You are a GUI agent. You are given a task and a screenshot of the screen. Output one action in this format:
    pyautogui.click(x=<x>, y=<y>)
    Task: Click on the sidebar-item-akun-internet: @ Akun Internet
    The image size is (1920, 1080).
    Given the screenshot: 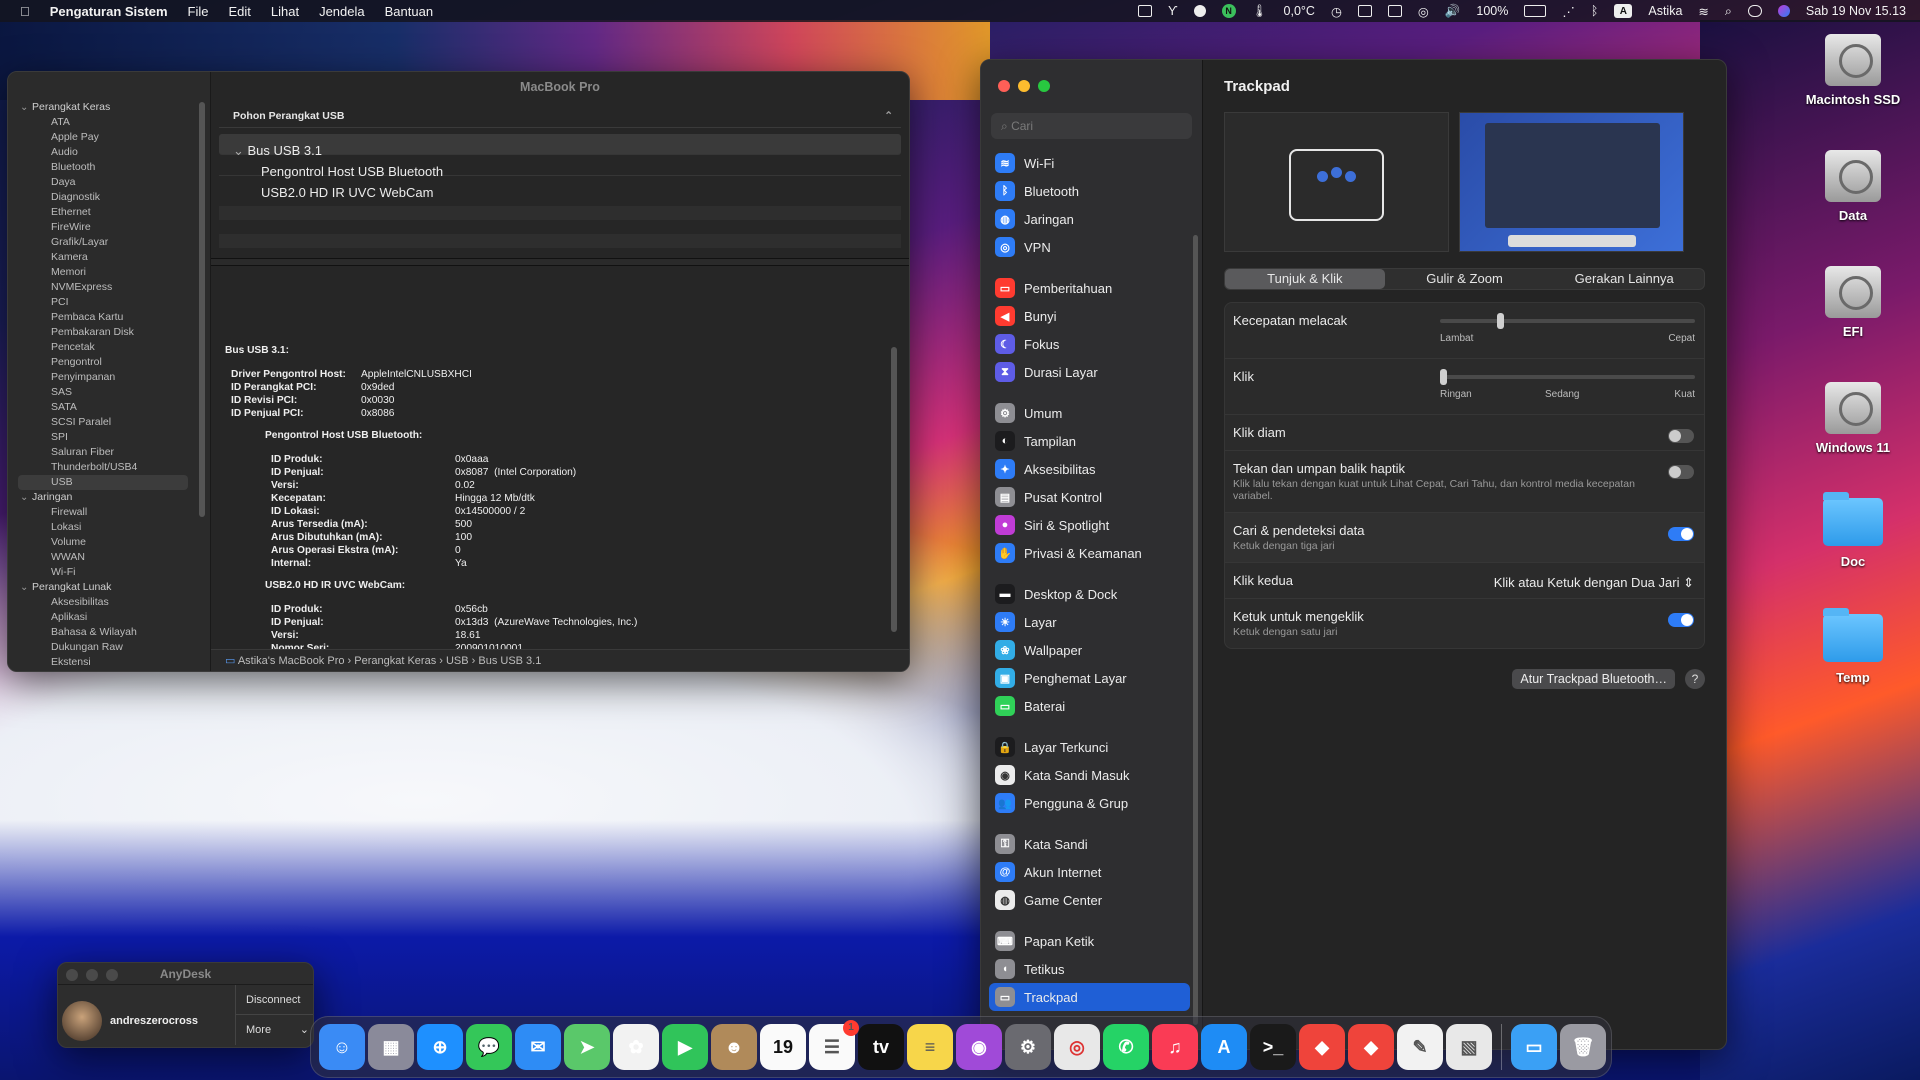 What is the action you would take?
    pyautogui.click(x=1091, y=872)
    